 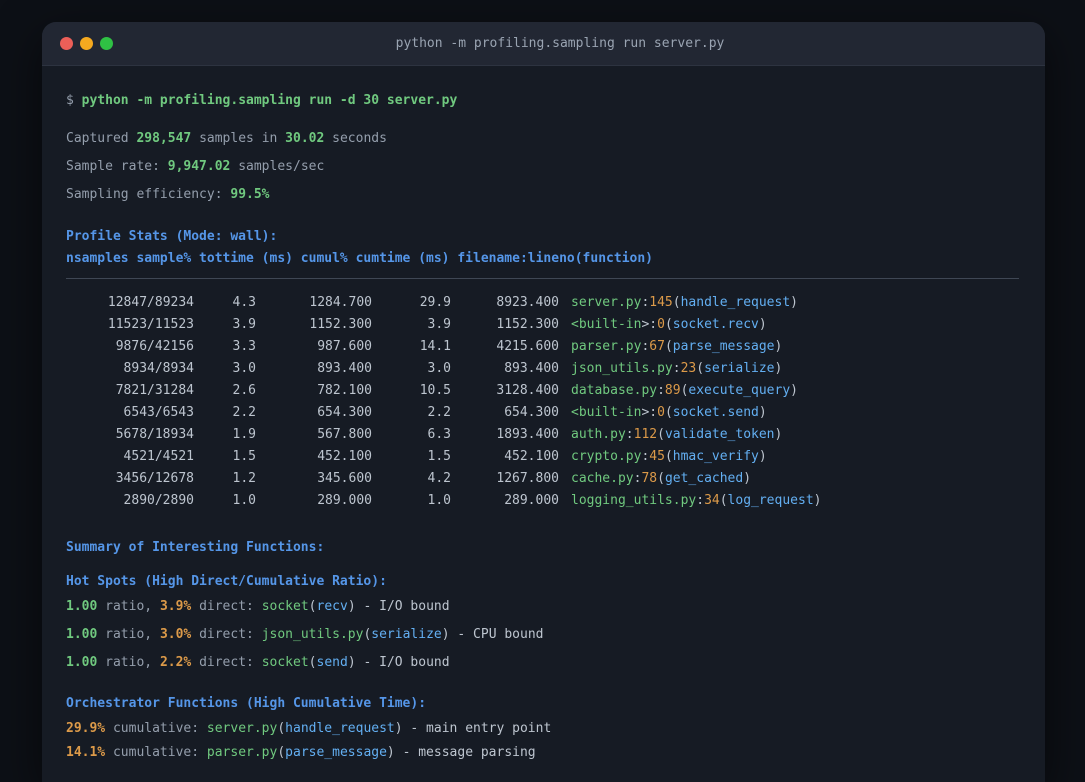 I want to click on text-run: samples/sec, so click(x=277, y=166).